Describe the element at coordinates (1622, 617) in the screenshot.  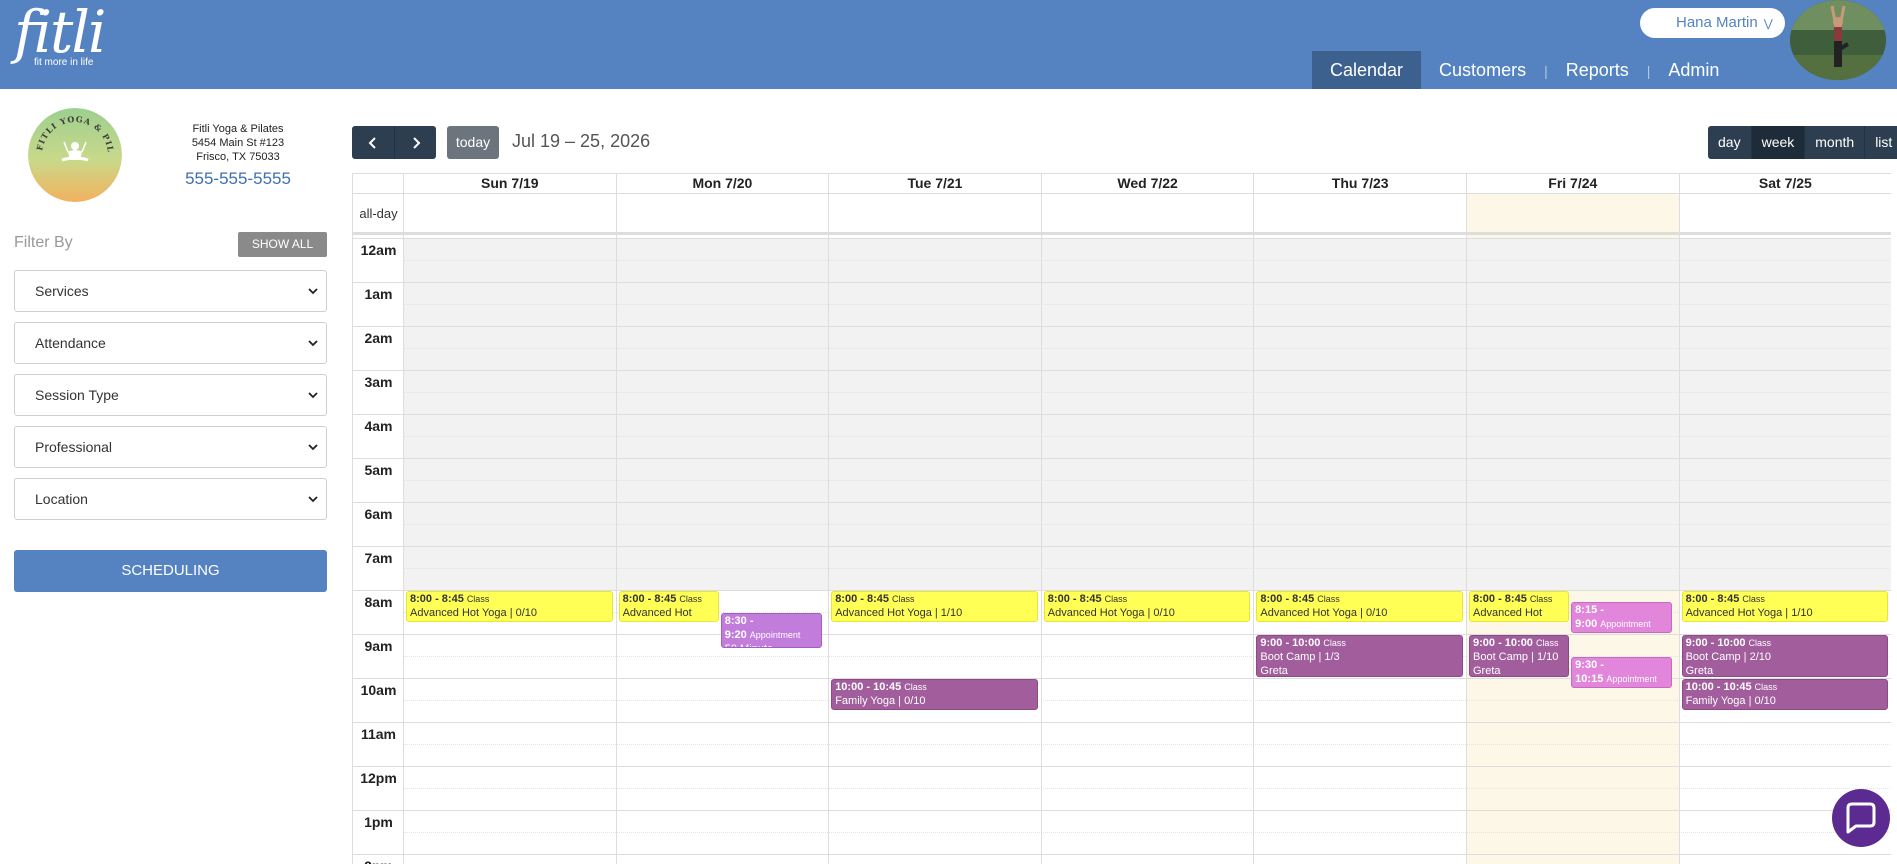
I see `calendar-event: 8:15 - 9:00Appointment45 Minute` at that location.